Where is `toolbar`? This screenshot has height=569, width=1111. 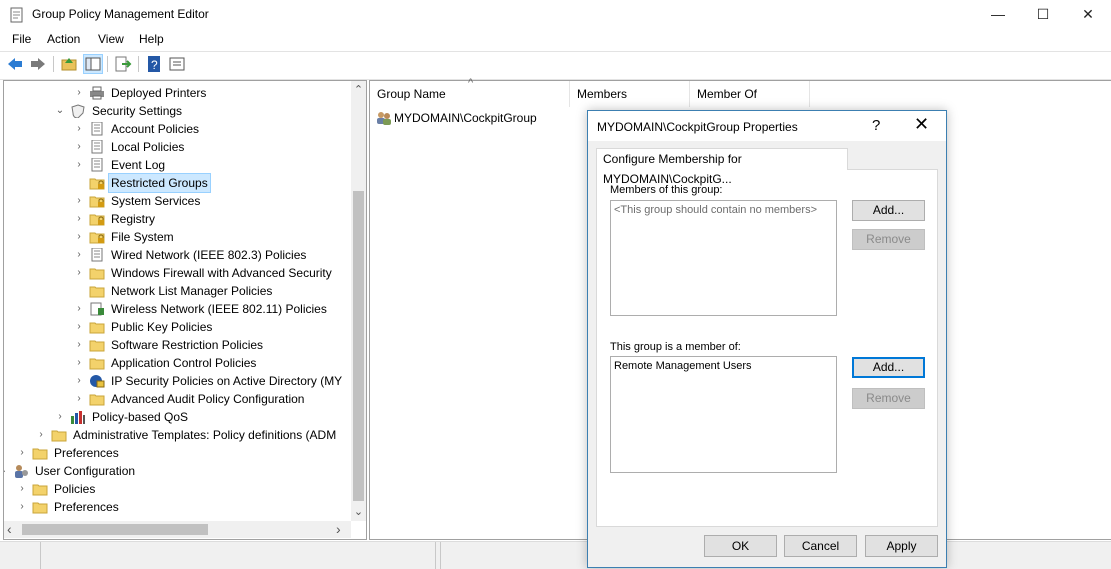
toolbar is located at coordinates (555, 65).